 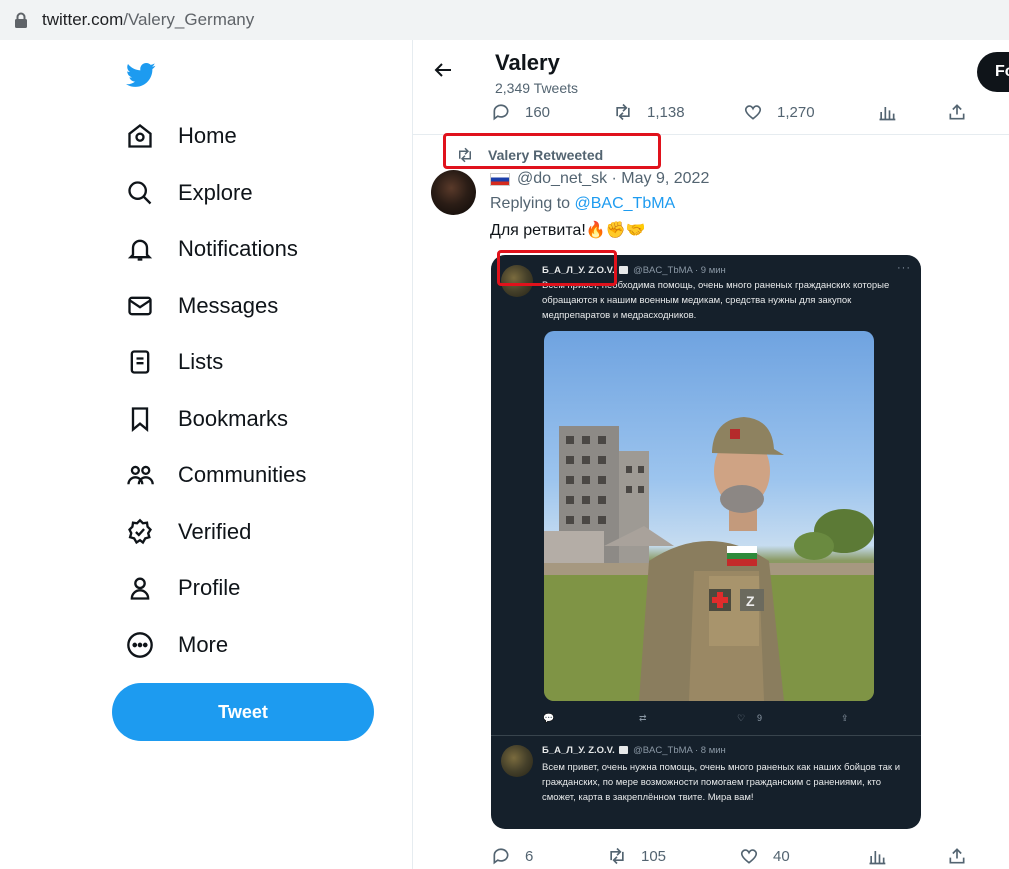 I want to click on home-icon, so click(x=140, y=136).